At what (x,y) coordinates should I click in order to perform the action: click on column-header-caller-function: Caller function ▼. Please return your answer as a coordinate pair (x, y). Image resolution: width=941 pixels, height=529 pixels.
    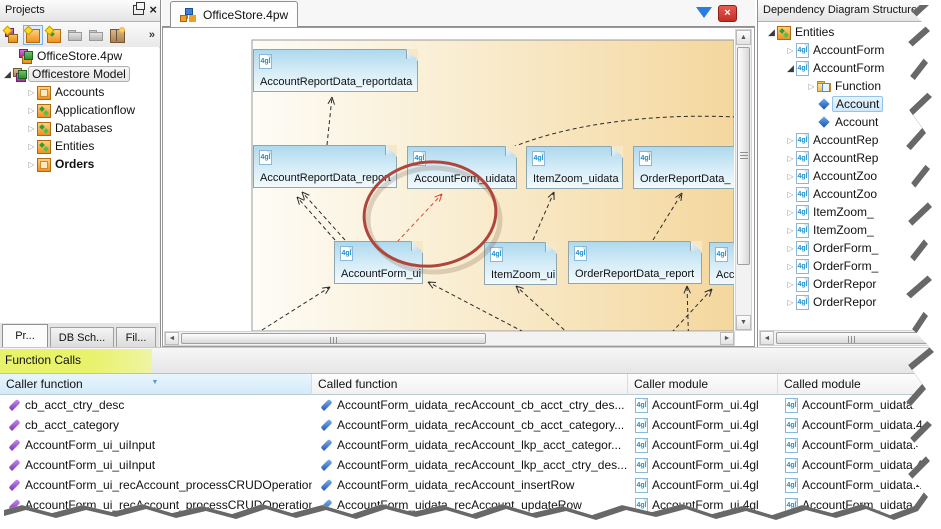
    Looking at the image, I should click on (156, 384).